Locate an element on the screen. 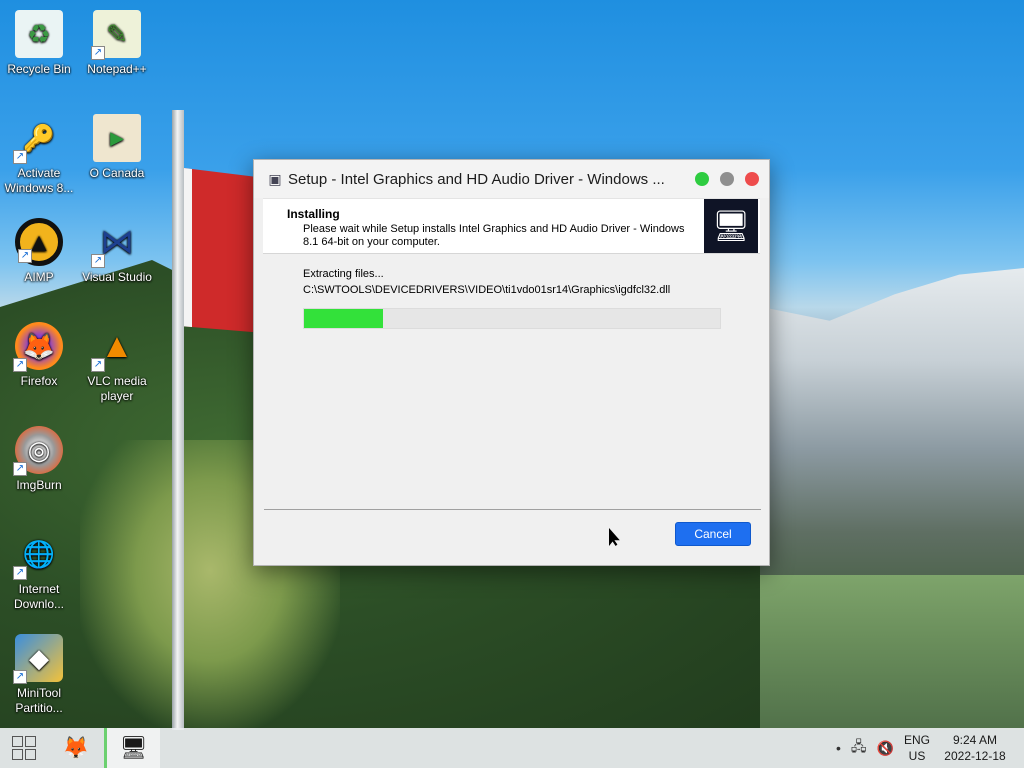 The width and height of the screenshot is (1024, 768). audio-file-icon: ▶ is located at coordinates (117, 138).